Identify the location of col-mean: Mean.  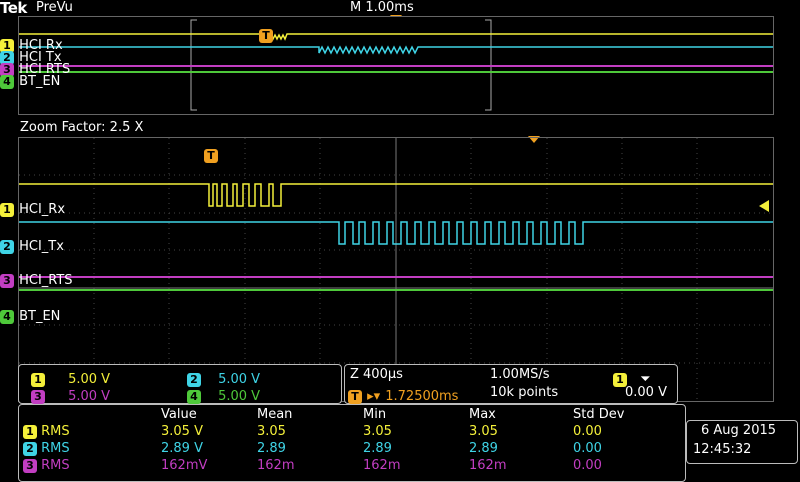
(275, 414).